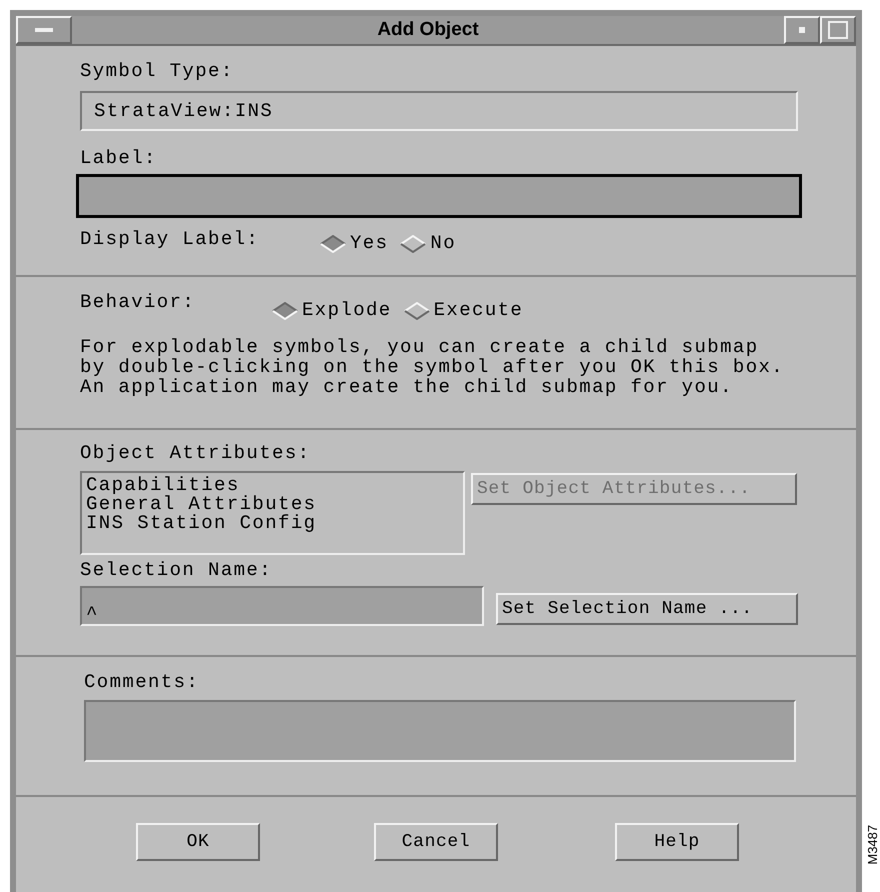 Image resolution: width=880 pixels, height=892 pixels. Describe the element at coordinates (177, 570) in the screenshot. I see `field-label: Selection Name:` at that location.